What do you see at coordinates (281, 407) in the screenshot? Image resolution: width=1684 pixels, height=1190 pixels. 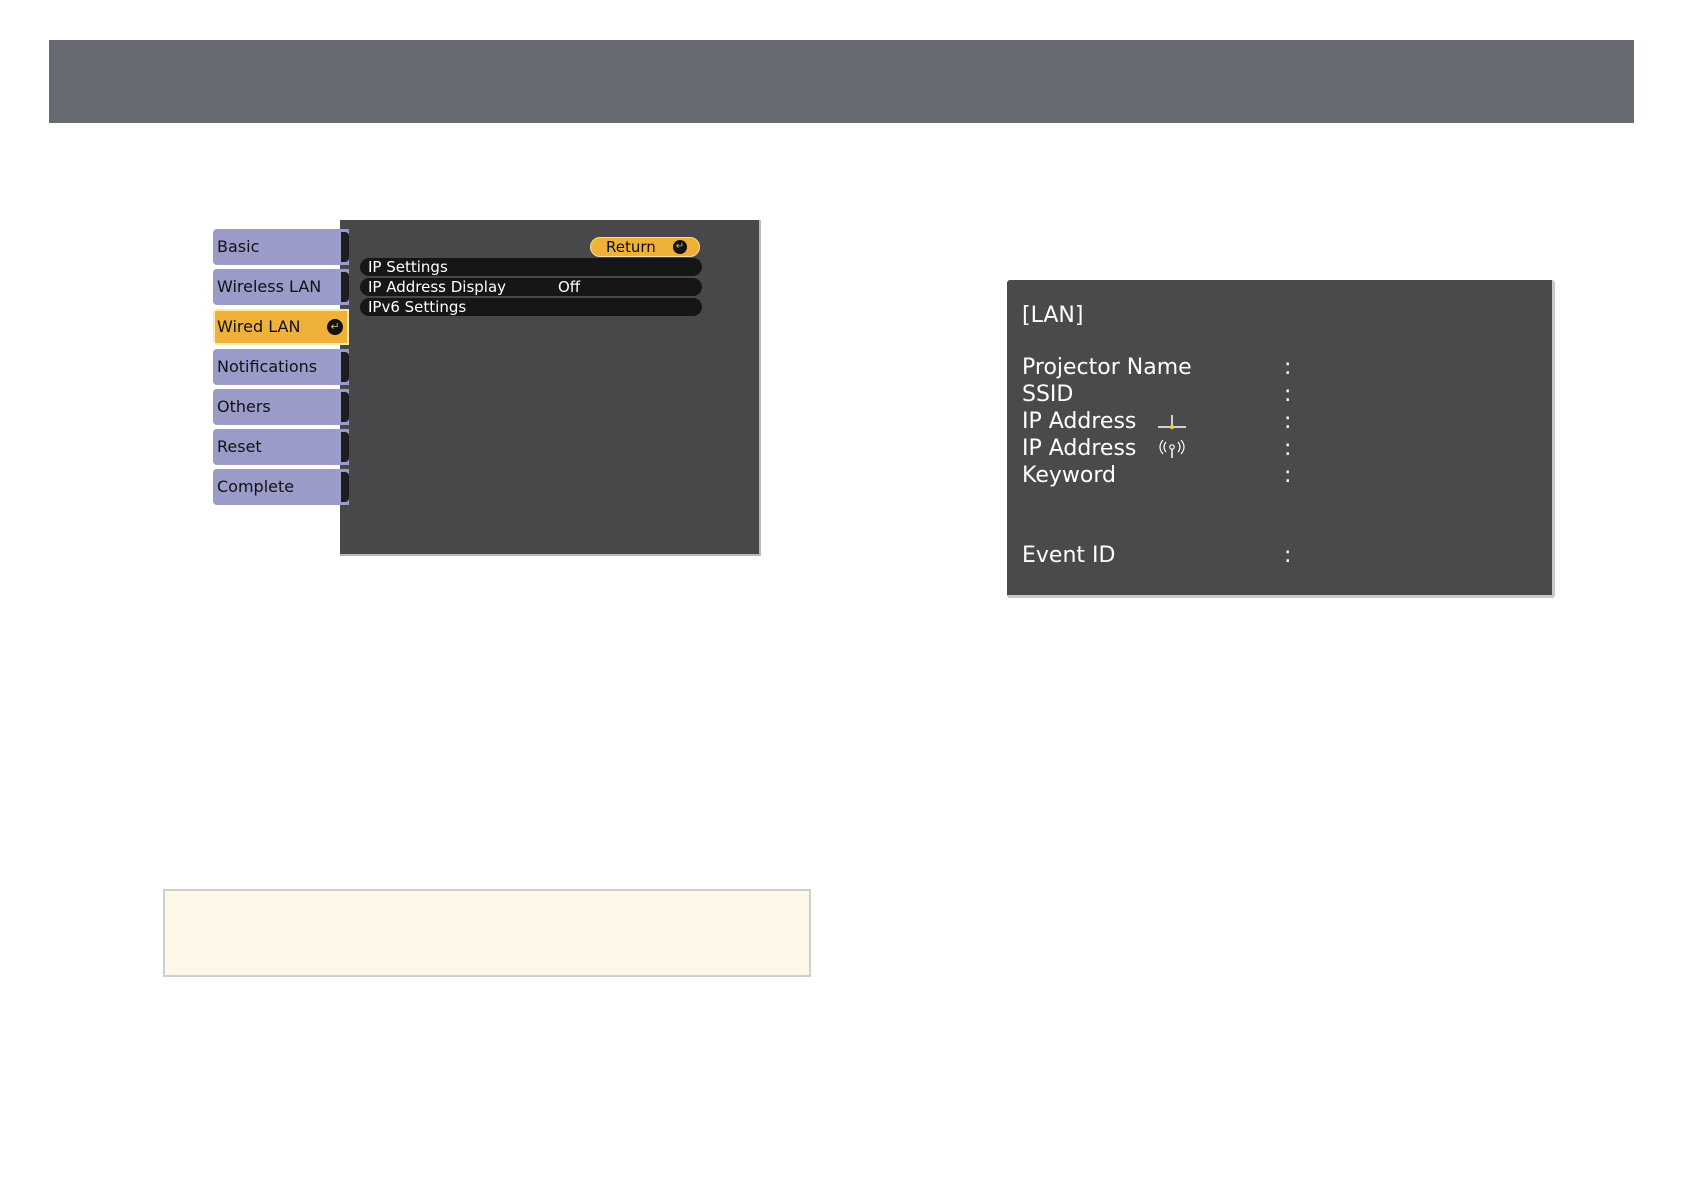 I see `tab-others: Others` at bounding box center [281, 407].